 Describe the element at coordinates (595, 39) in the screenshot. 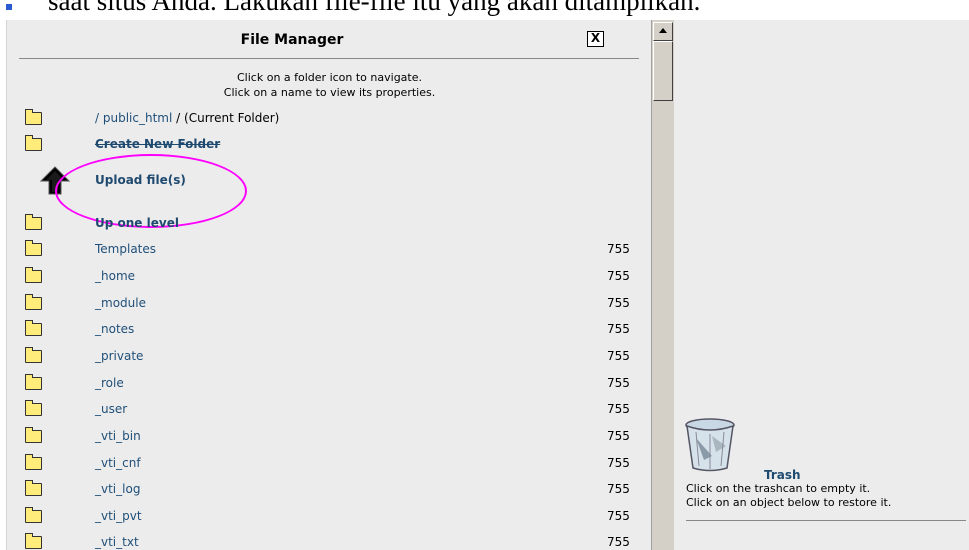

I see `close-button: X` at that location.